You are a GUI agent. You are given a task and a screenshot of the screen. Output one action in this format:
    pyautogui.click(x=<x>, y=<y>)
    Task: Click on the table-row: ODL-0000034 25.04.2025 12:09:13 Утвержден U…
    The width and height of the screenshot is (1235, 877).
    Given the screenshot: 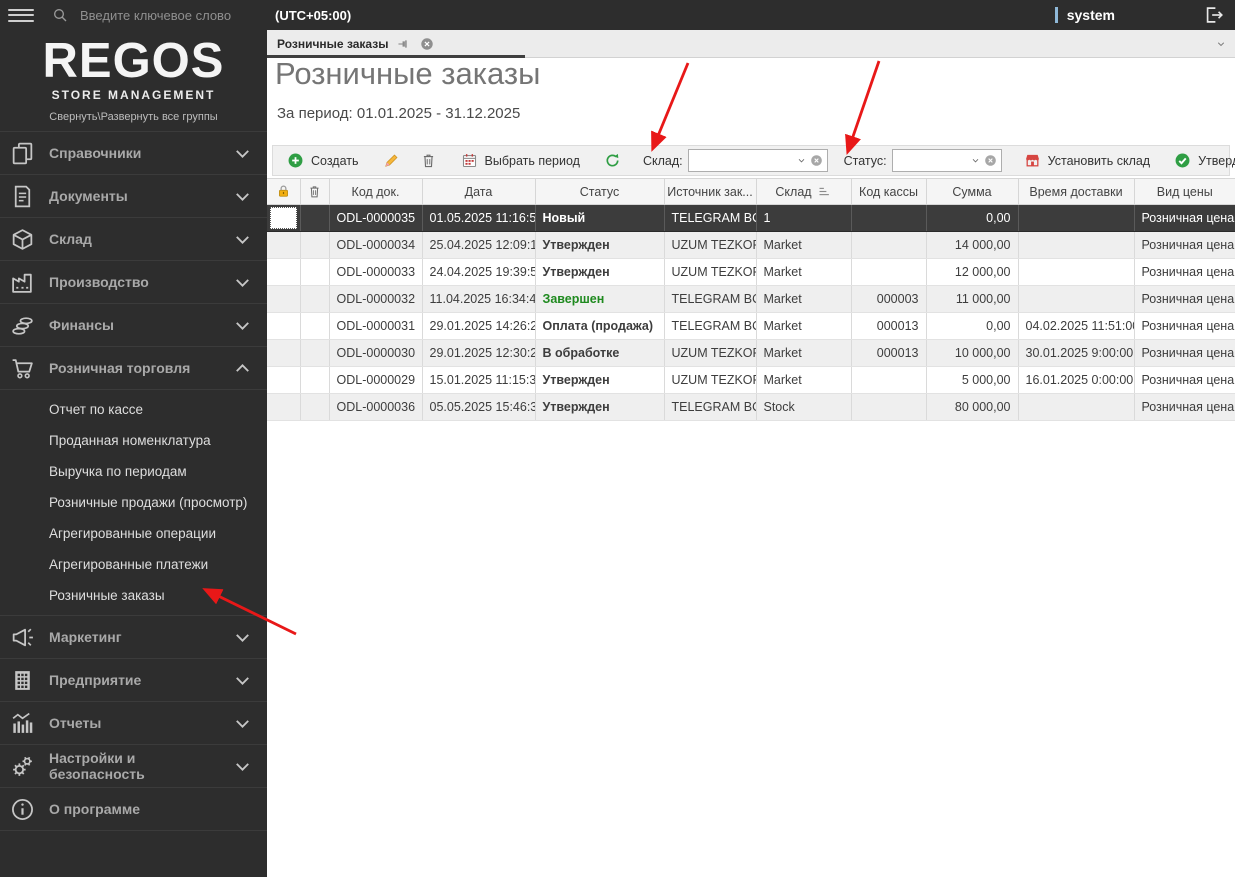 What is the action you would take?
    pyautogui.click(x=751, y=245)
    